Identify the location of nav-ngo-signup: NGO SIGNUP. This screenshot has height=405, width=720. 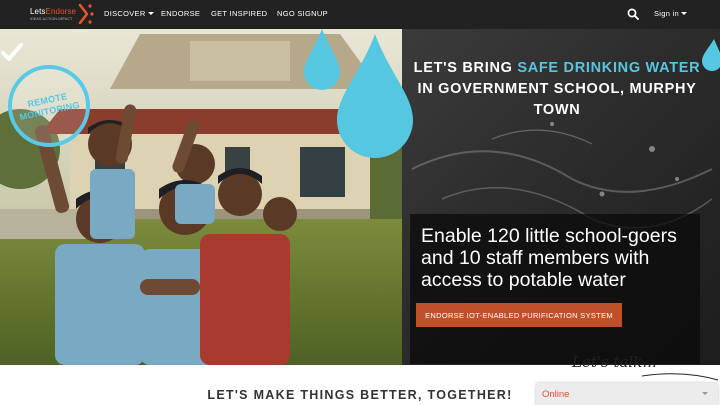
(302, 13).